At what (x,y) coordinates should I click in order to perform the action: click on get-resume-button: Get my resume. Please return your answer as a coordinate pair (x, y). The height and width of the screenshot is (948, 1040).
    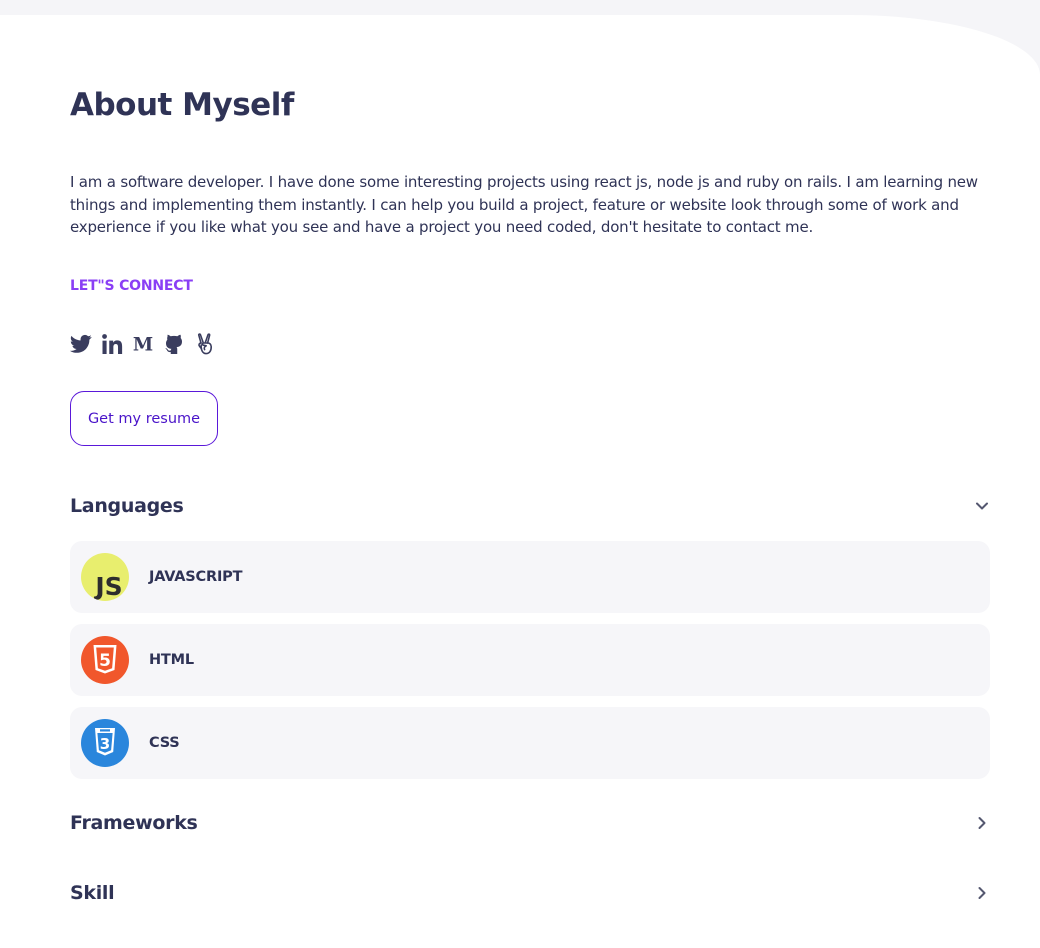
    Looking at the image, I should click on (144, 418).